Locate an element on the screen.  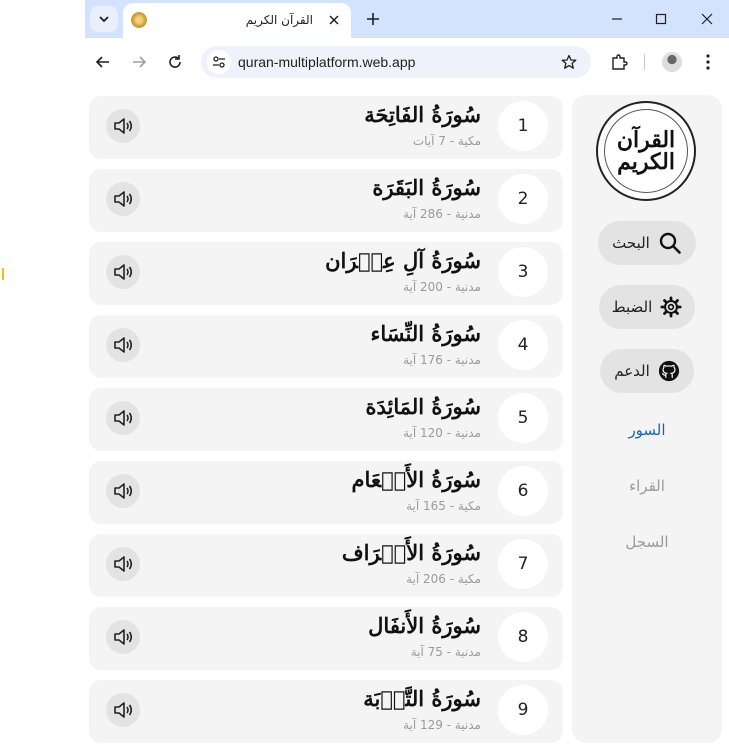
surah-name: سُورَةُ الأَنۡعَام is located at coordinates (416, 479).